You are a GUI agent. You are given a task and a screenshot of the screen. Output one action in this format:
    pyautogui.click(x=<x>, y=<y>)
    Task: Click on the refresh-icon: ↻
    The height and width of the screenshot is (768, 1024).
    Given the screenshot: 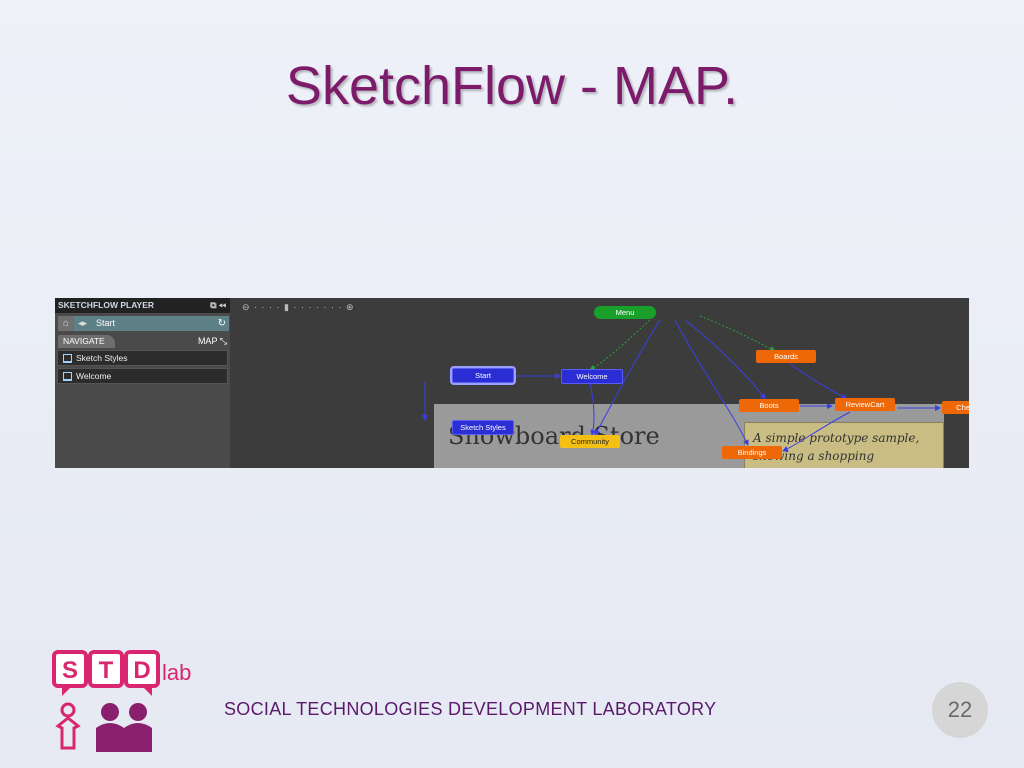 What is the action you would take?
    pyautogui.click(x=222, y=323)
    